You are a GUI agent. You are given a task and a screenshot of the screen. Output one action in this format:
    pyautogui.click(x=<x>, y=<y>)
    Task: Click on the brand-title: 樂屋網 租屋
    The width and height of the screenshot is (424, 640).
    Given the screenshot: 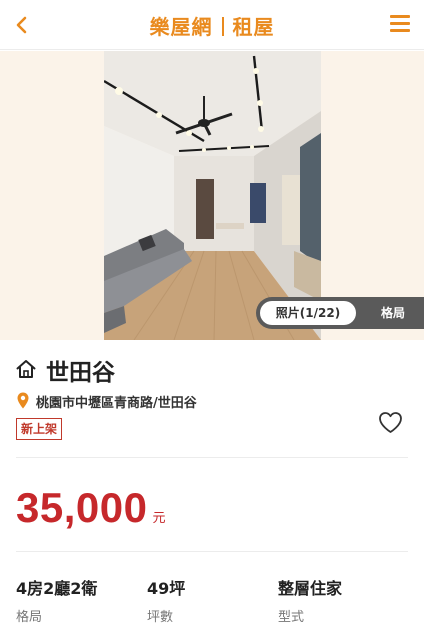 What is the action you would take?
    pyautogui.click(x=212, y=25)
    